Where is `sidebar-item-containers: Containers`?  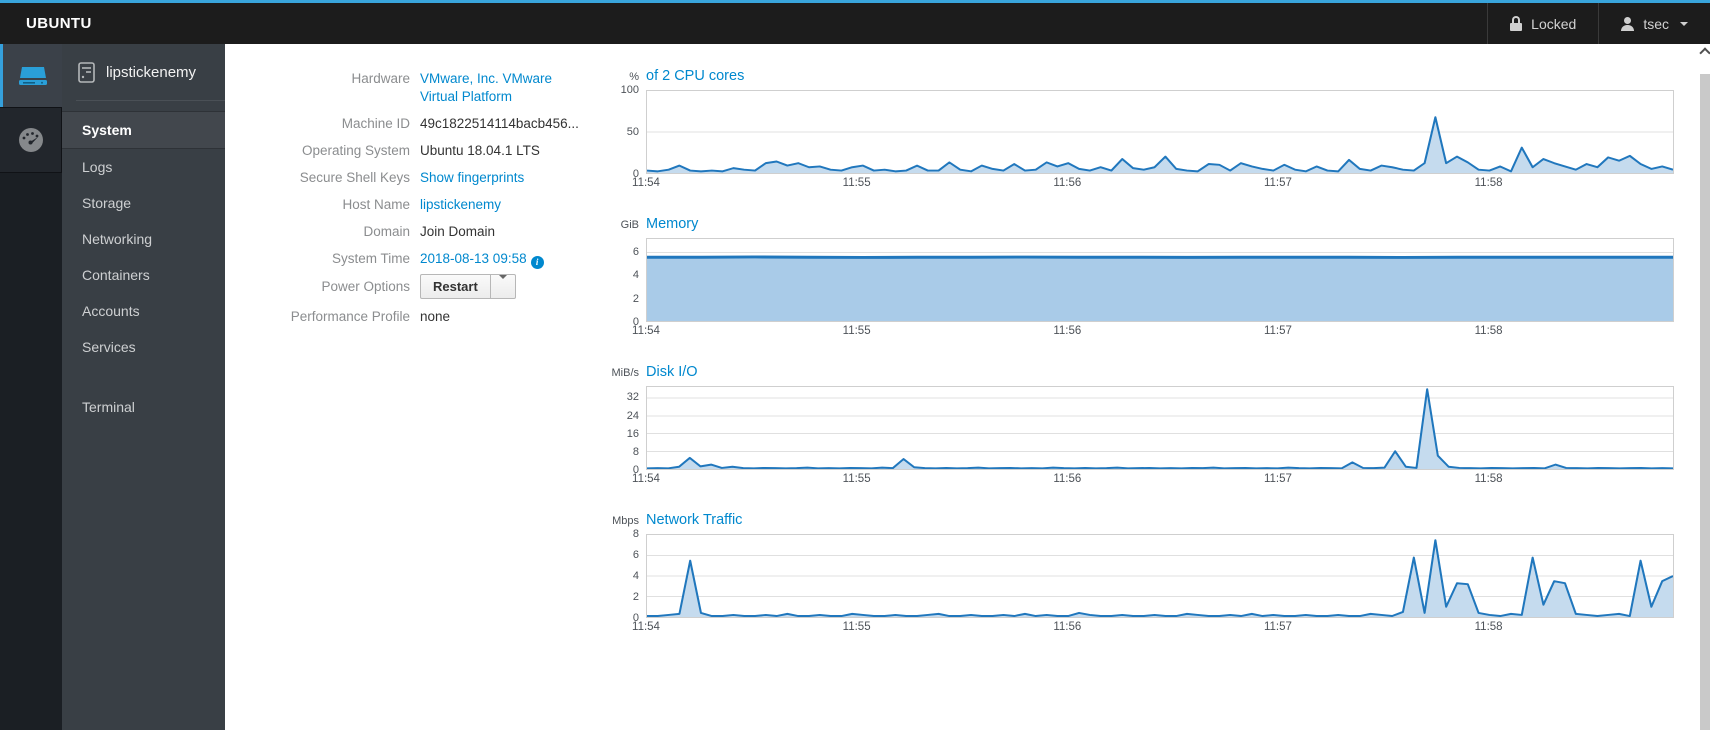
sidebar-item-containers: Containers is located at coordinates (143, 275).